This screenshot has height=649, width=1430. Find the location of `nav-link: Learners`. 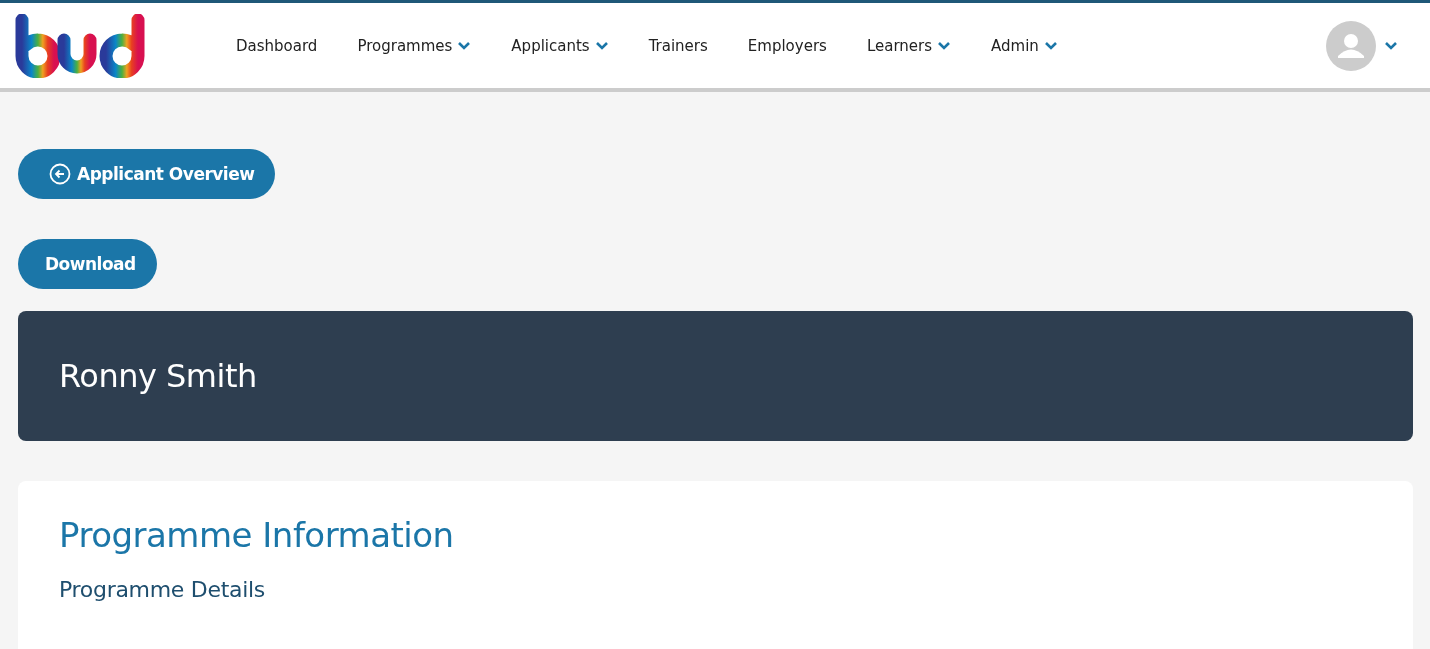

nav-link: Learners is located at coordinates (908, 45).